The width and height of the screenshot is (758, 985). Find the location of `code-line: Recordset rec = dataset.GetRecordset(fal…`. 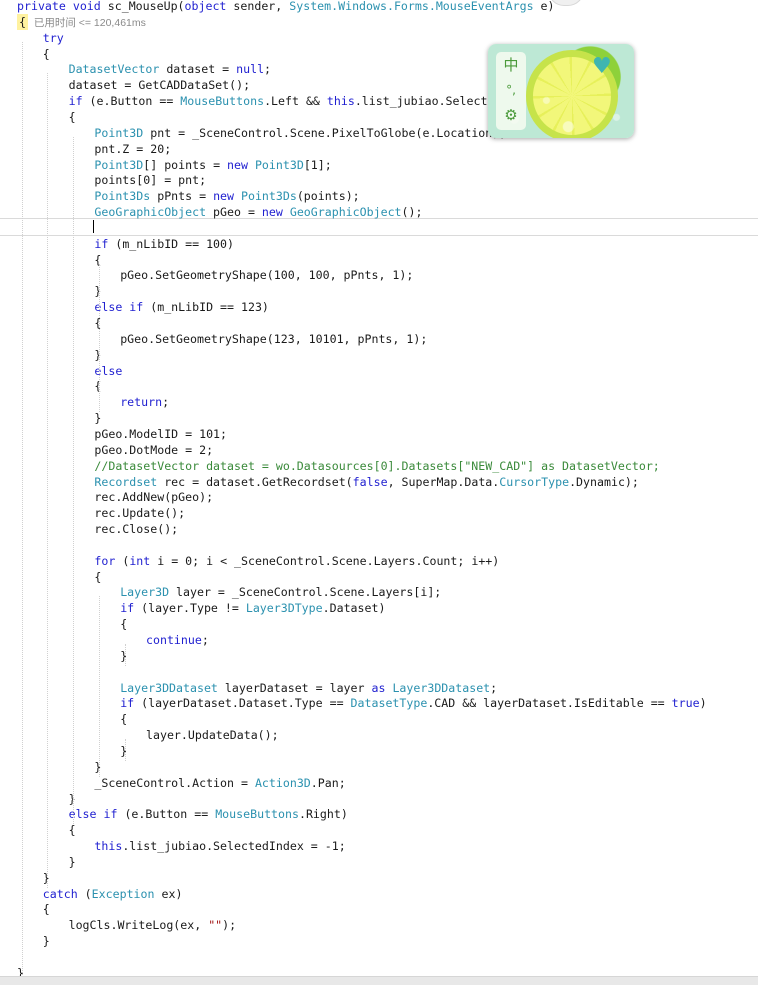

code-line: Recordset rec = dataset.GetRecordset(fal… is located at coordinates (366, 482).